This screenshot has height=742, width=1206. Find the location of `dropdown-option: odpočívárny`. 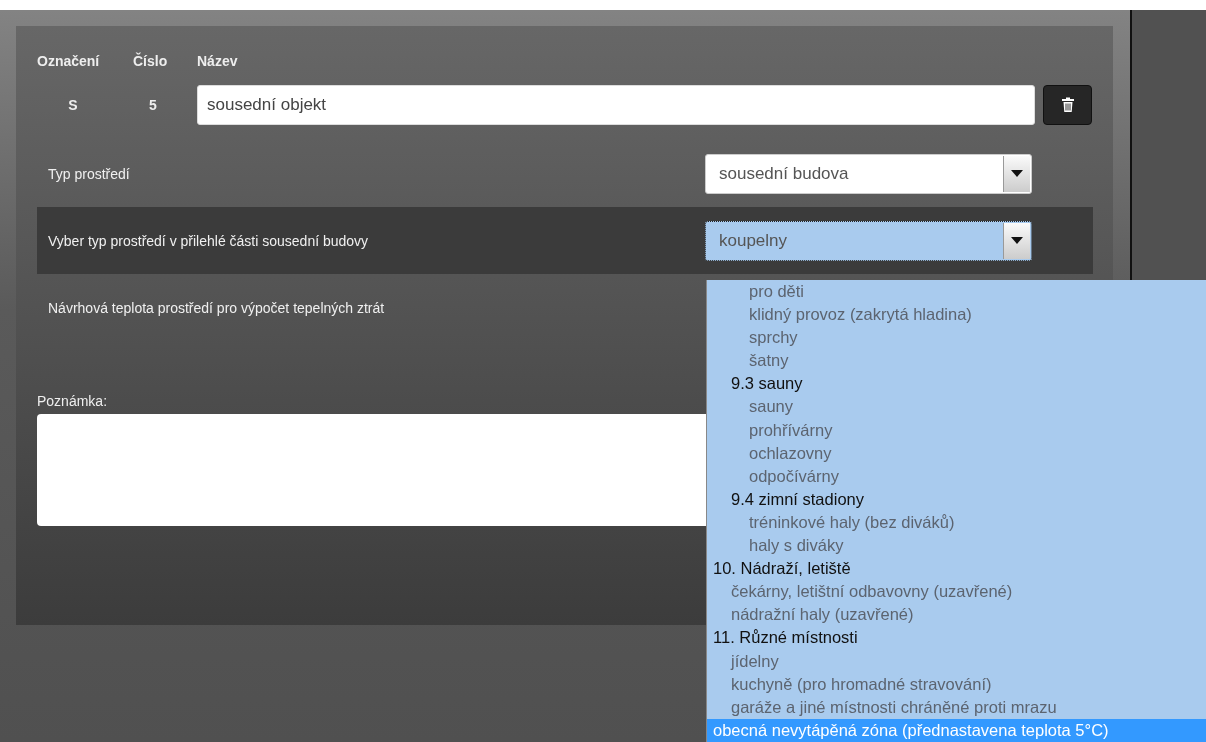

dropdown-option: odpočívárny is located at coordinates (956, 476).